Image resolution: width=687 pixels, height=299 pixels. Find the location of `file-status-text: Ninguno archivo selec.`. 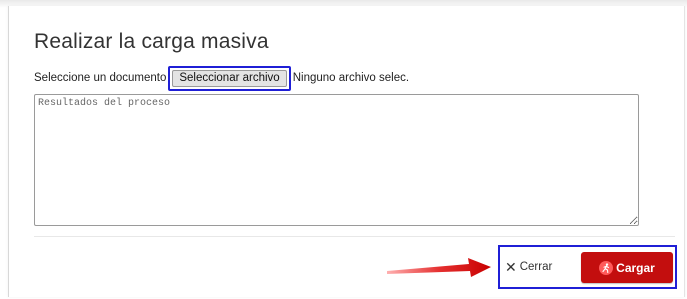

file-status-text: Ninguno archivo selec. is located at coordinates (351, 78).